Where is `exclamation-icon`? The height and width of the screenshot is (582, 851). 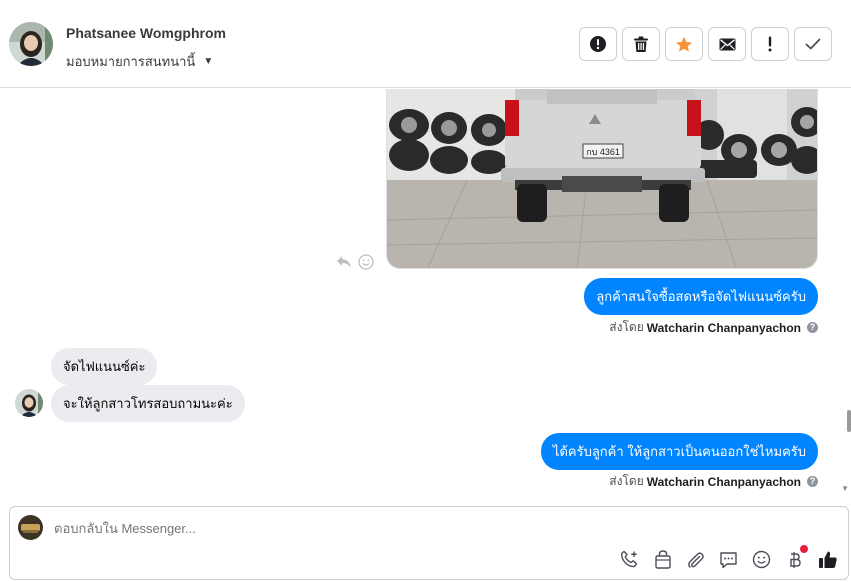 exclamation-icon is located at coordinates (770, 44).